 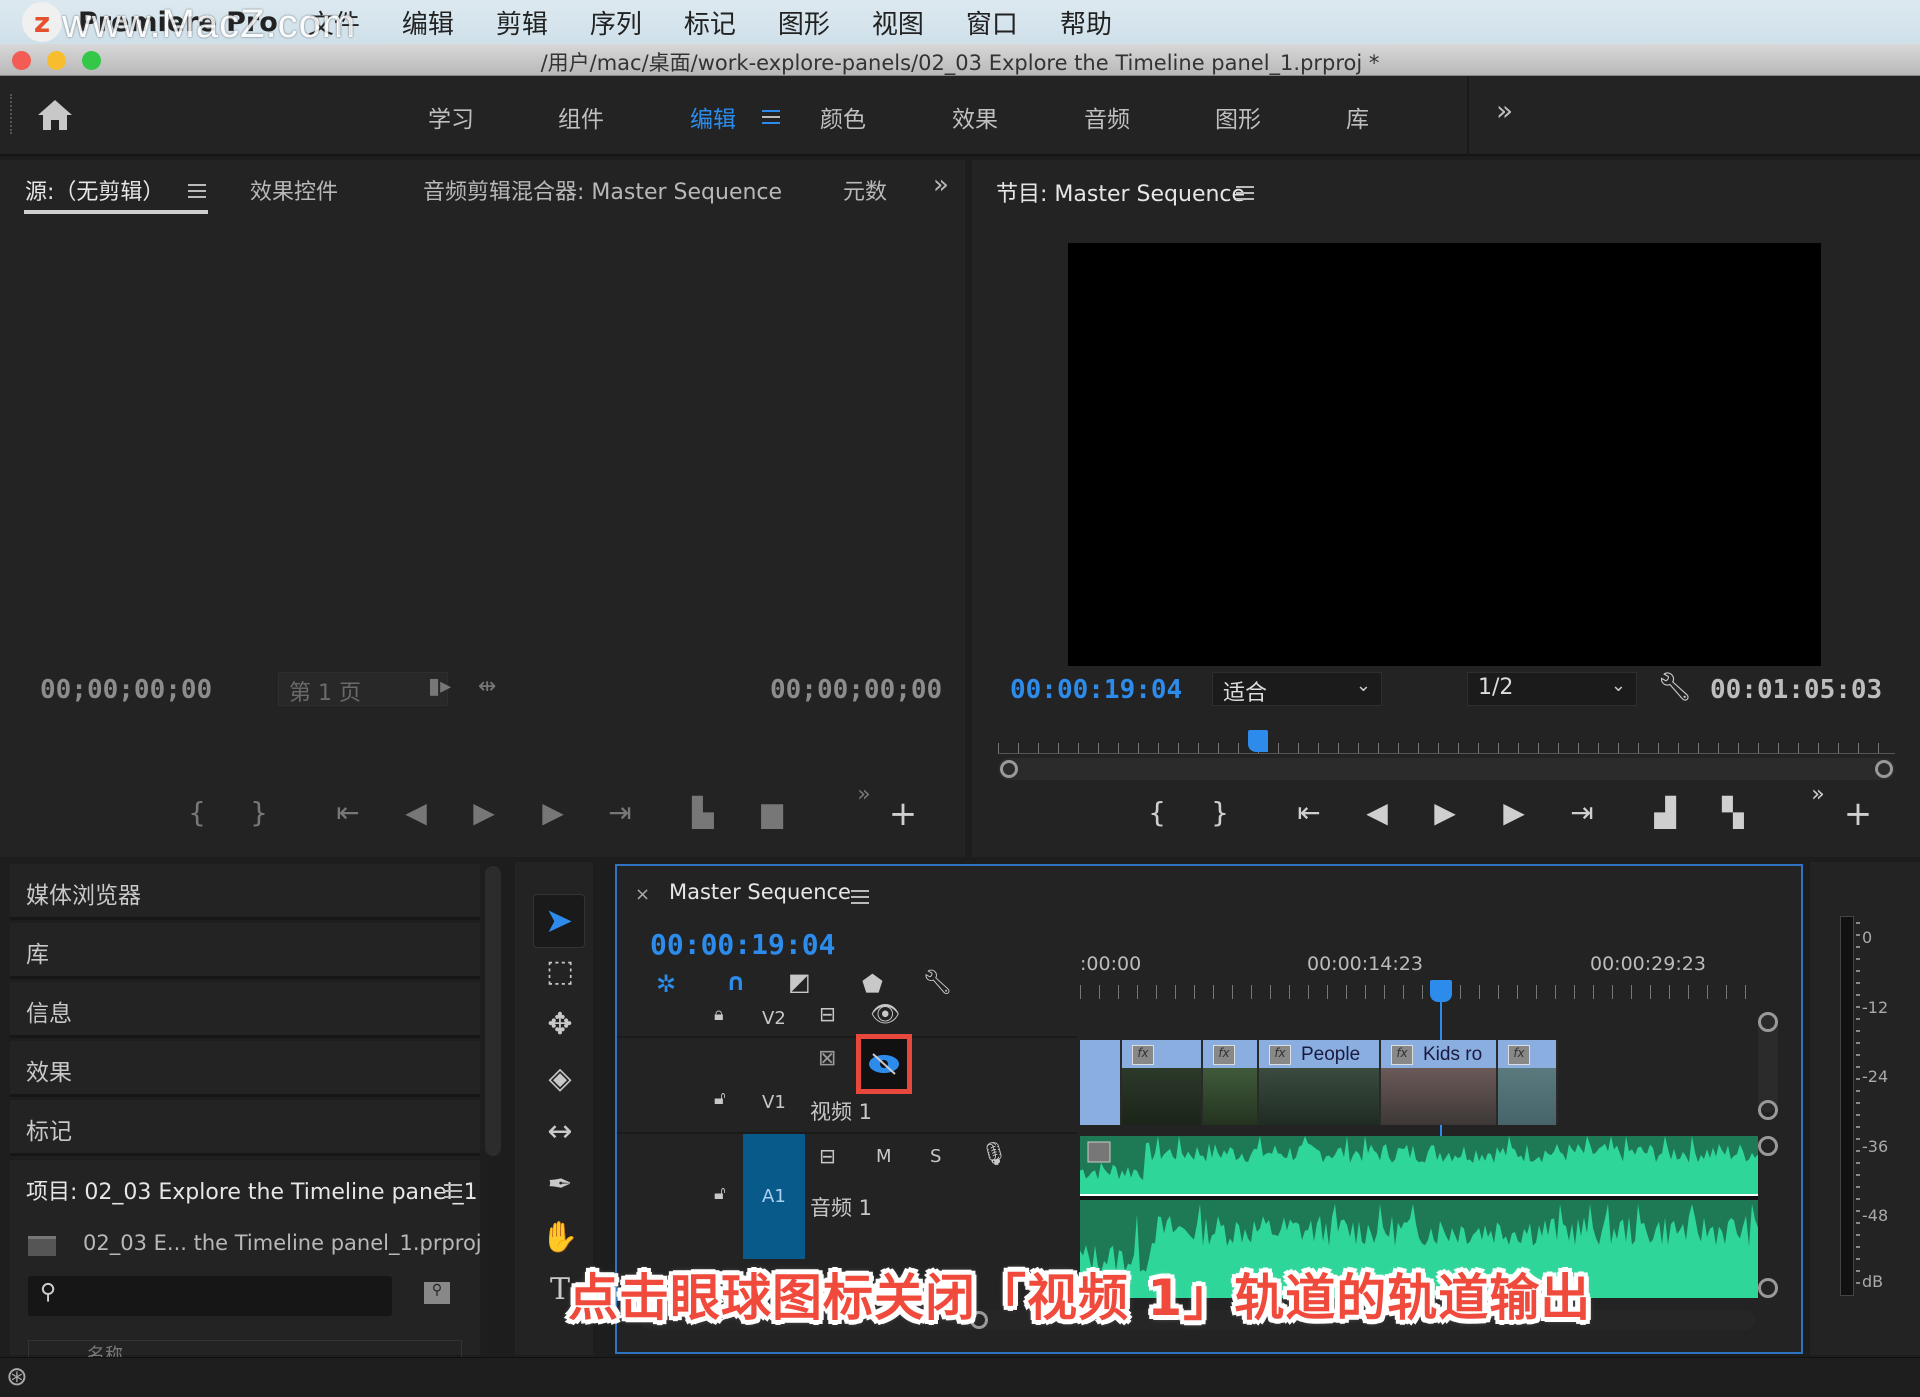 I want to click on menu-edit: 编辑, so click(x=428, y=22).